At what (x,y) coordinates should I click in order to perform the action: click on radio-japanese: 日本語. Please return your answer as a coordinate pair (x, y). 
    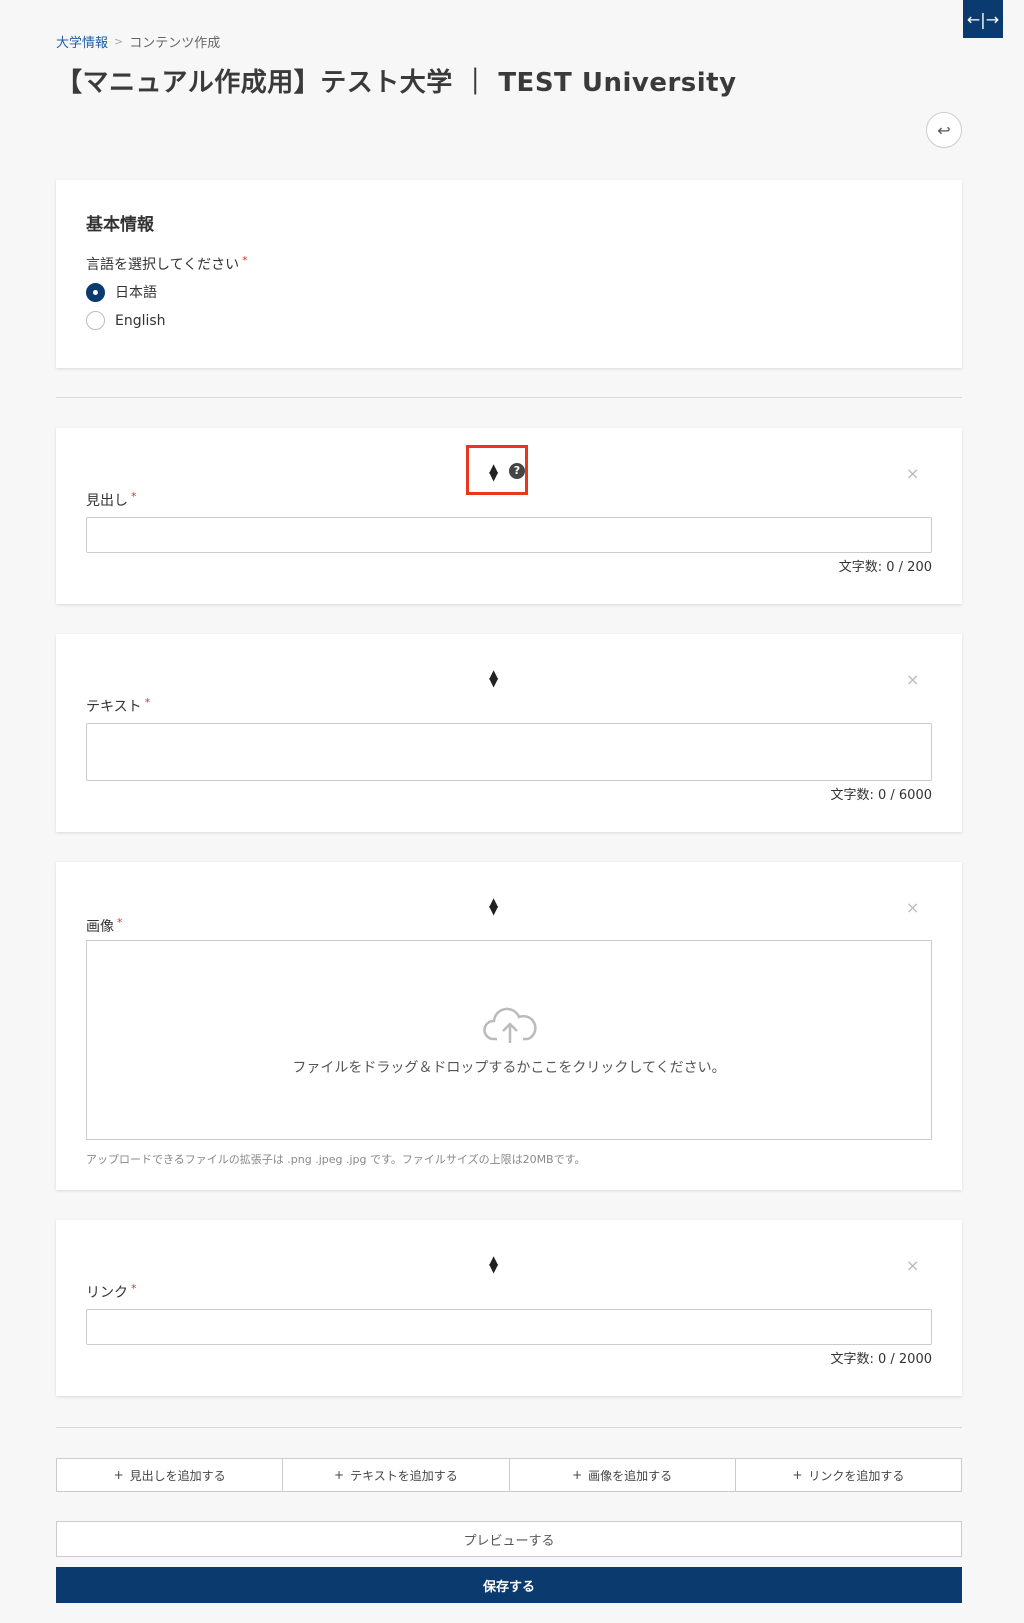
    Looking at the image, I should click on (121, 292).